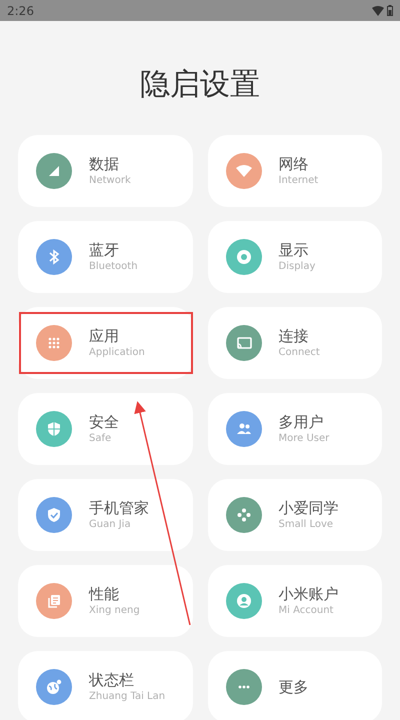 The height and width of the screenshot is (720, 400). What do you see at coordinates (306, 525) in the screenshot?
I see `item-subtitle: Small Love` at bounding box center [306, 525].